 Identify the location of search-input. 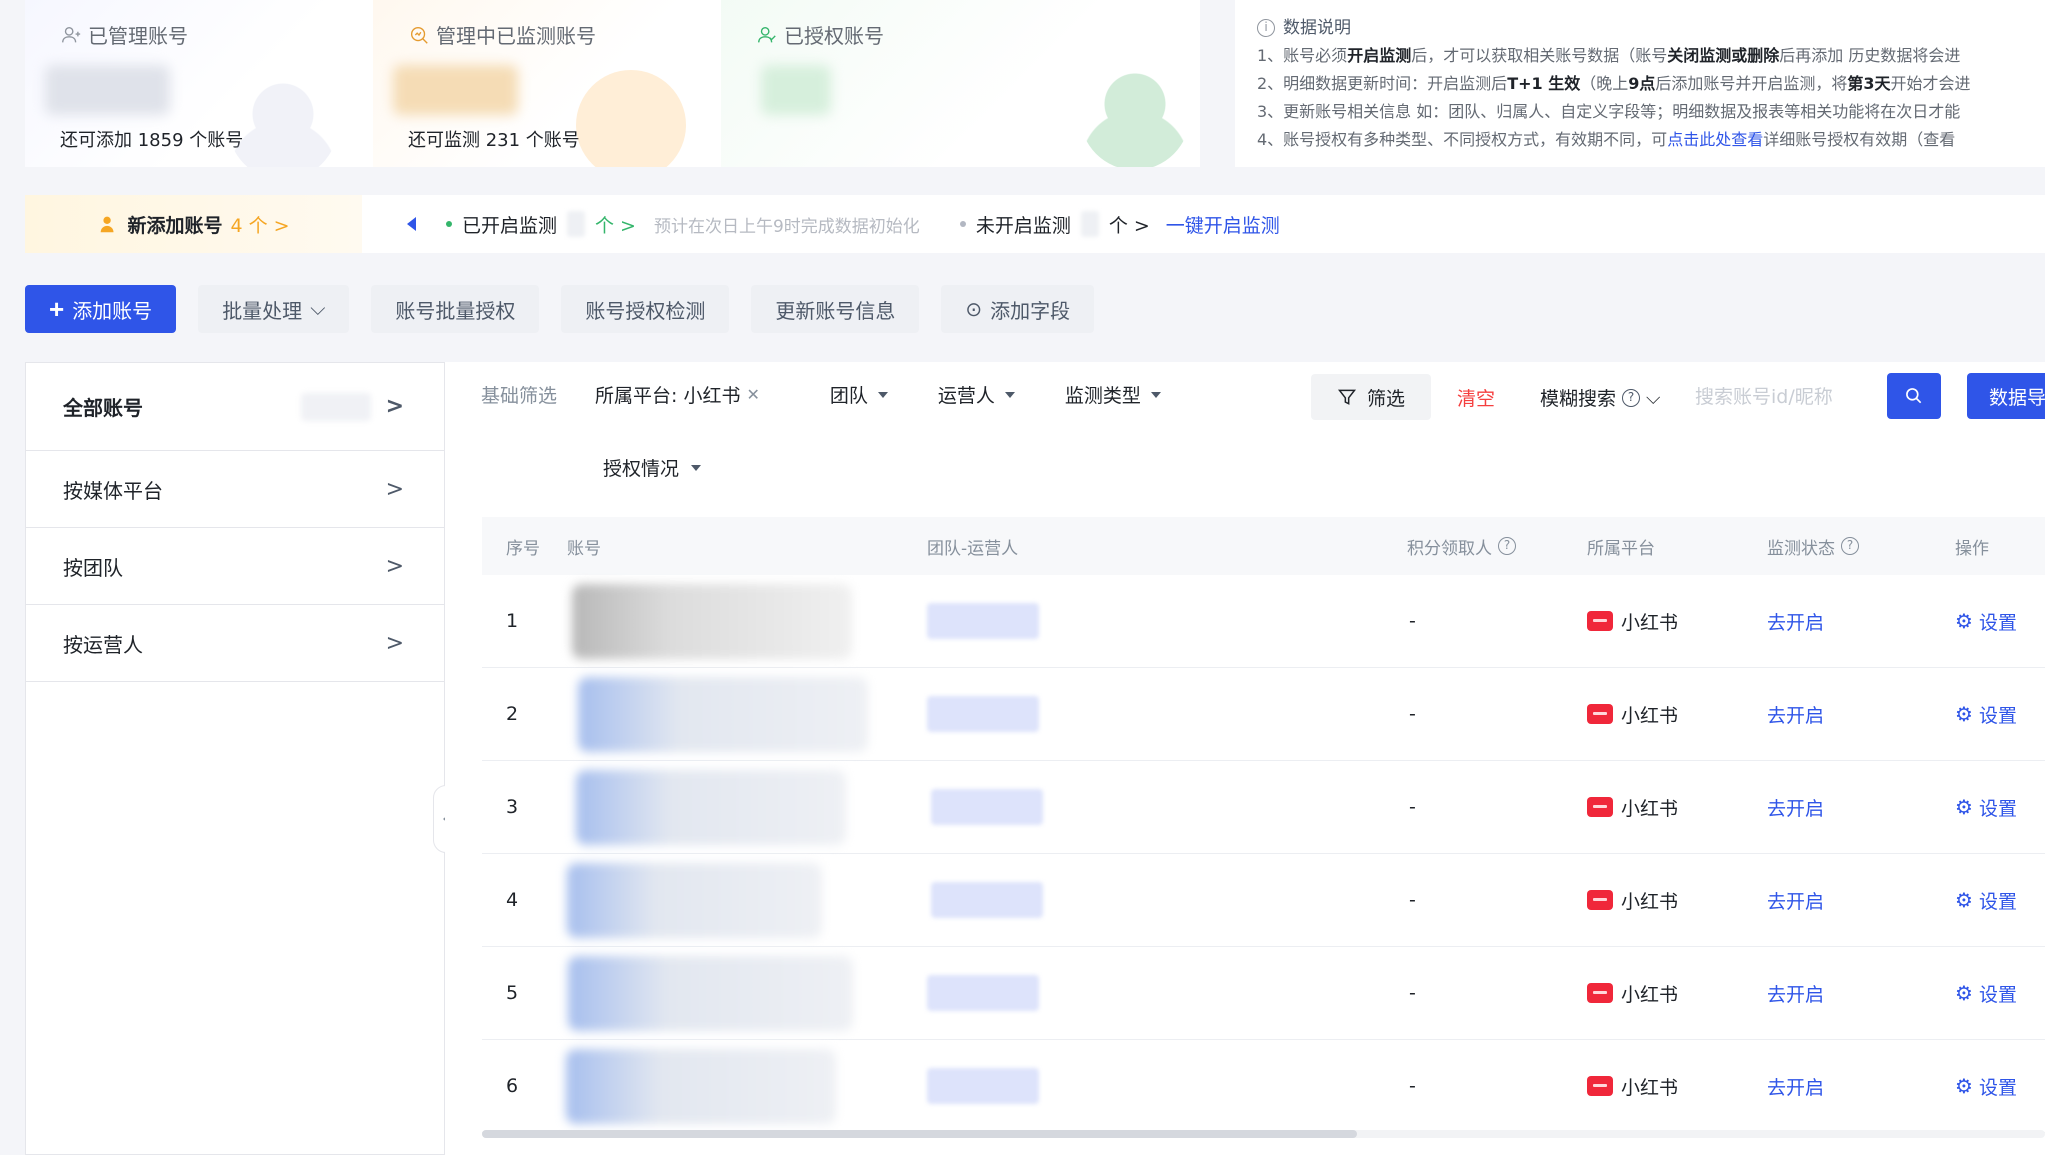
(1787, 397).